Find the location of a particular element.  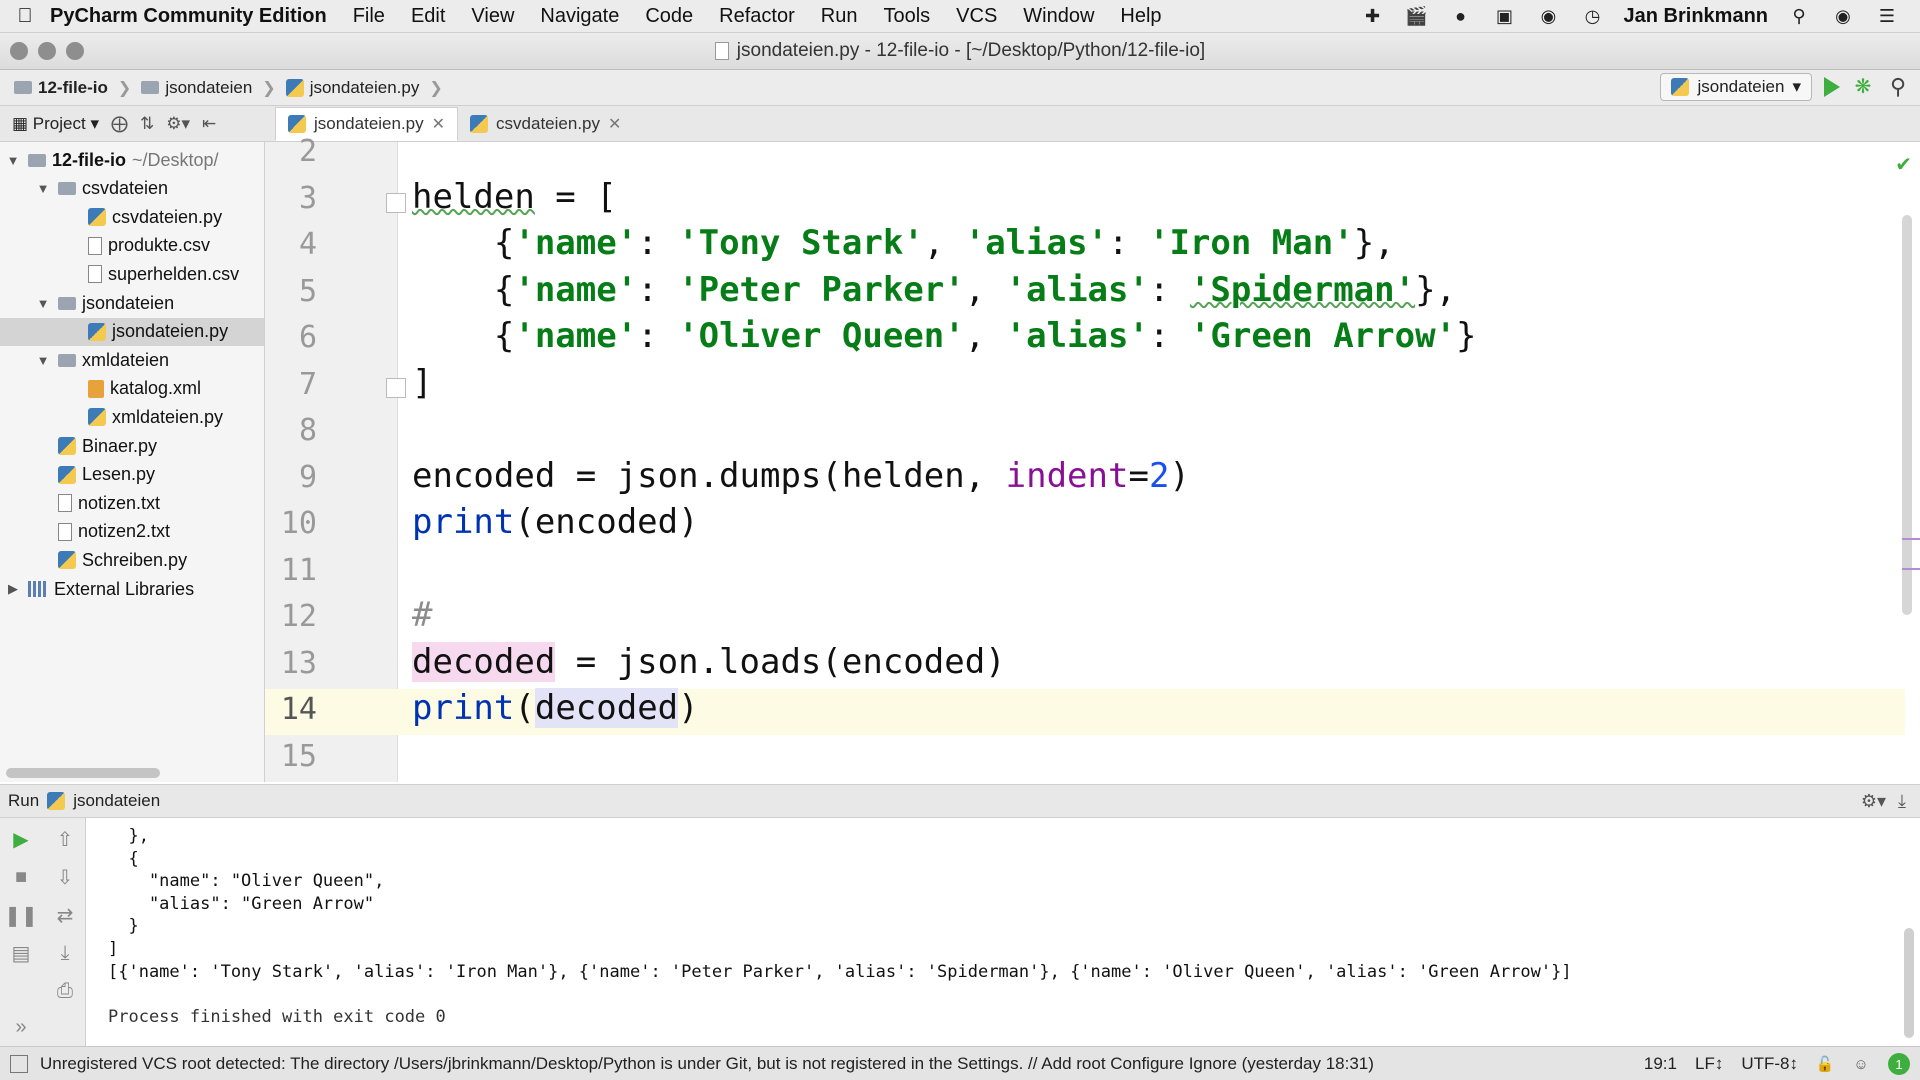

code-line: print(decoded) is located at coordinates (555, 708).